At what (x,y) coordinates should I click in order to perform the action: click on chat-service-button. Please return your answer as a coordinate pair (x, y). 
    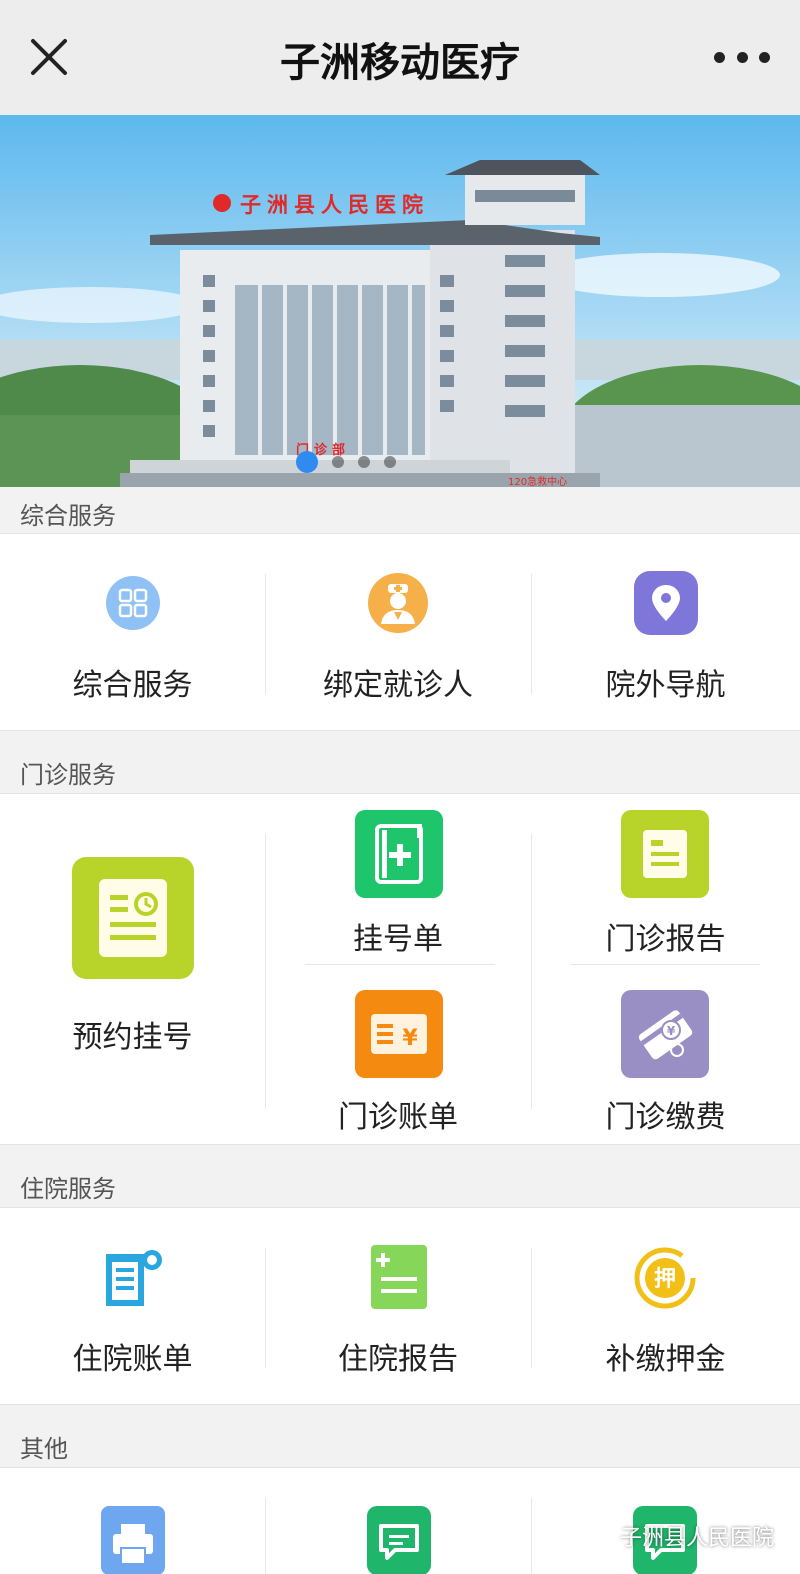
    Looking at the image, I should click on (398, 1521).